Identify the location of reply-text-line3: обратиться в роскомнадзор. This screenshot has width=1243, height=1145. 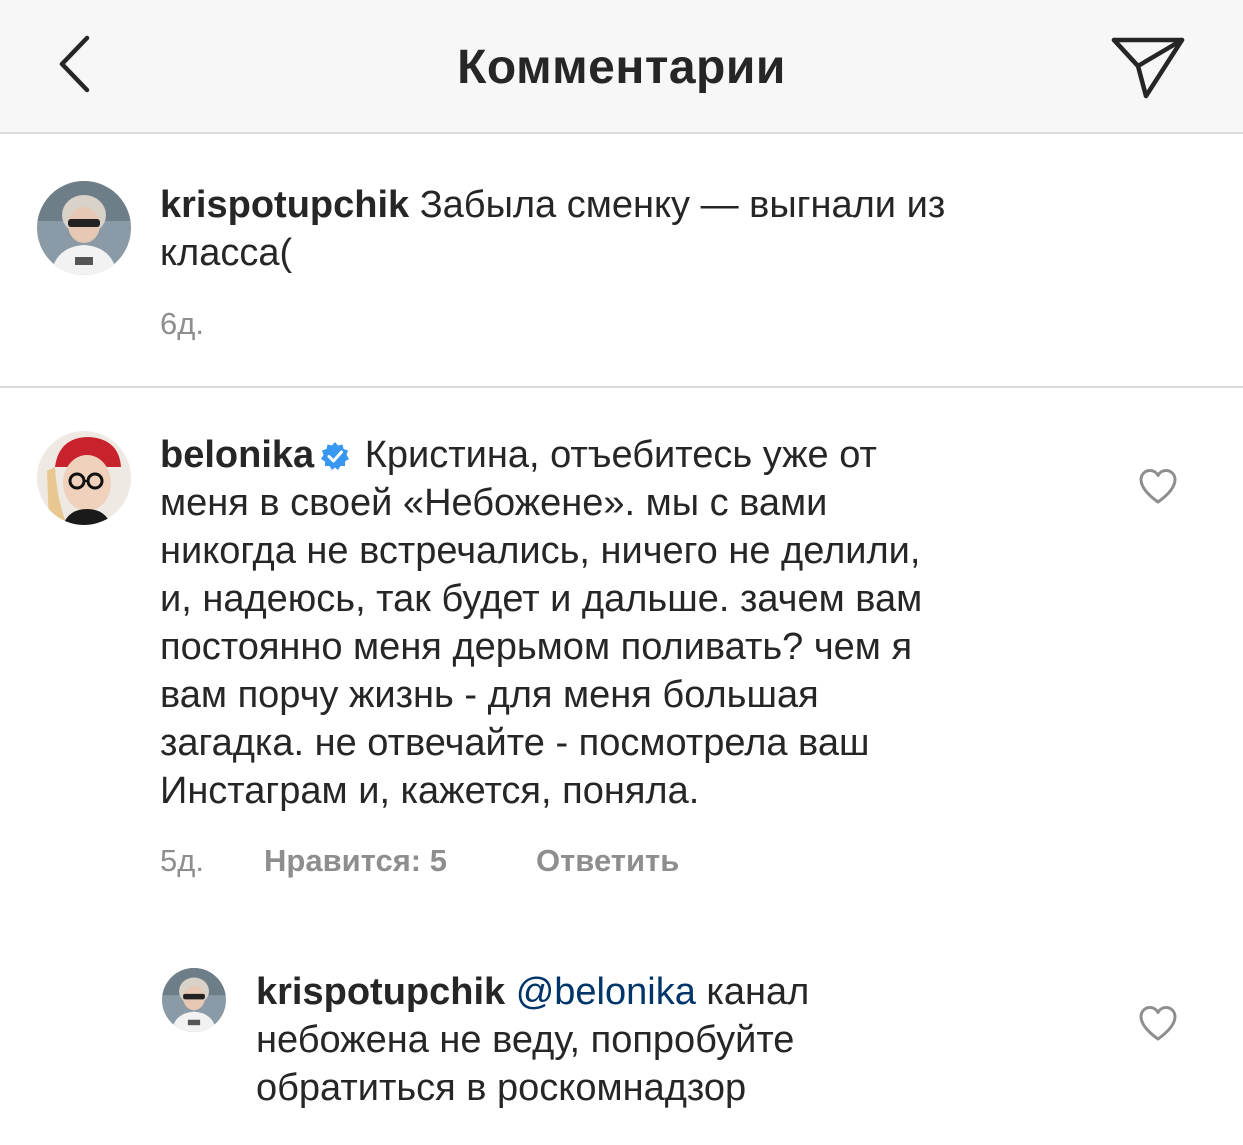
(501, 1088).